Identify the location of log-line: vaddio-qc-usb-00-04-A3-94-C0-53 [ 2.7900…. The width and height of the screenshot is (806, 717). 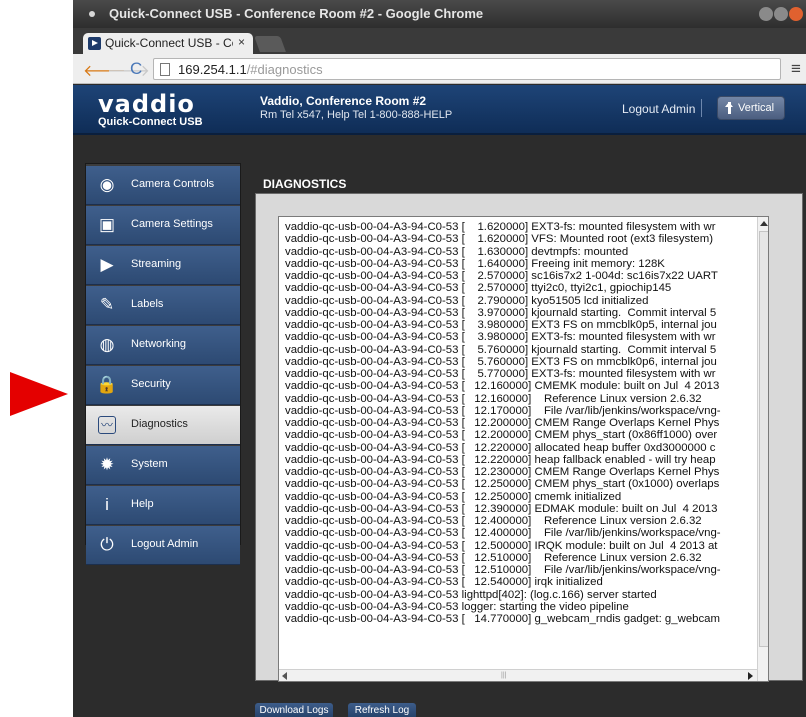
(467, 300).